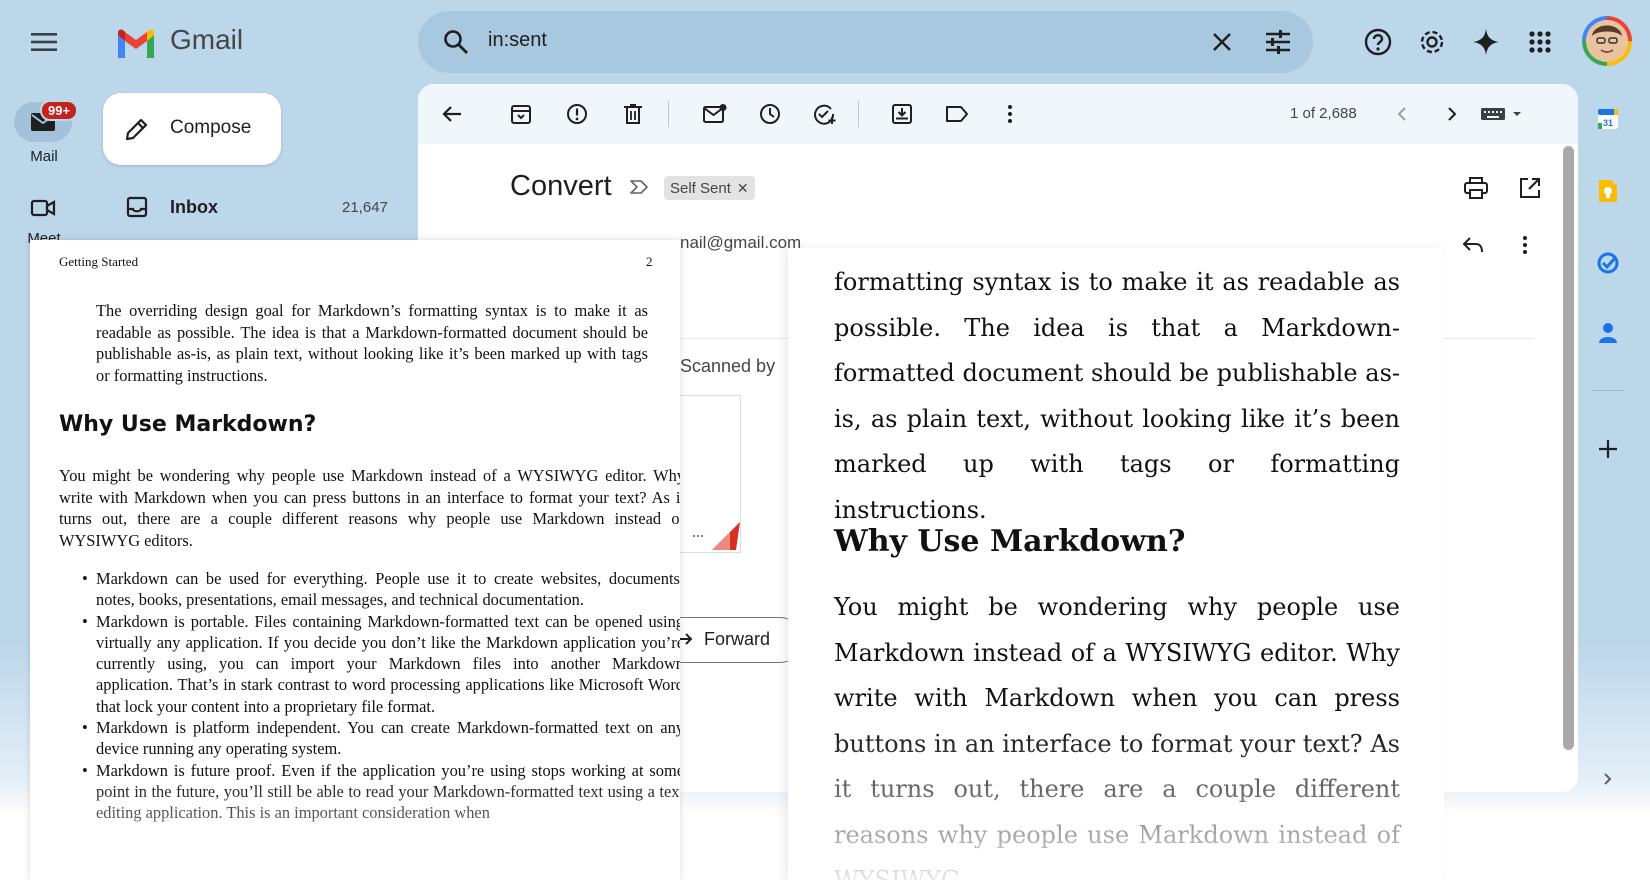 The image size is (1650, 880). I want to click on delete-trash-icon, so click(633, 114).